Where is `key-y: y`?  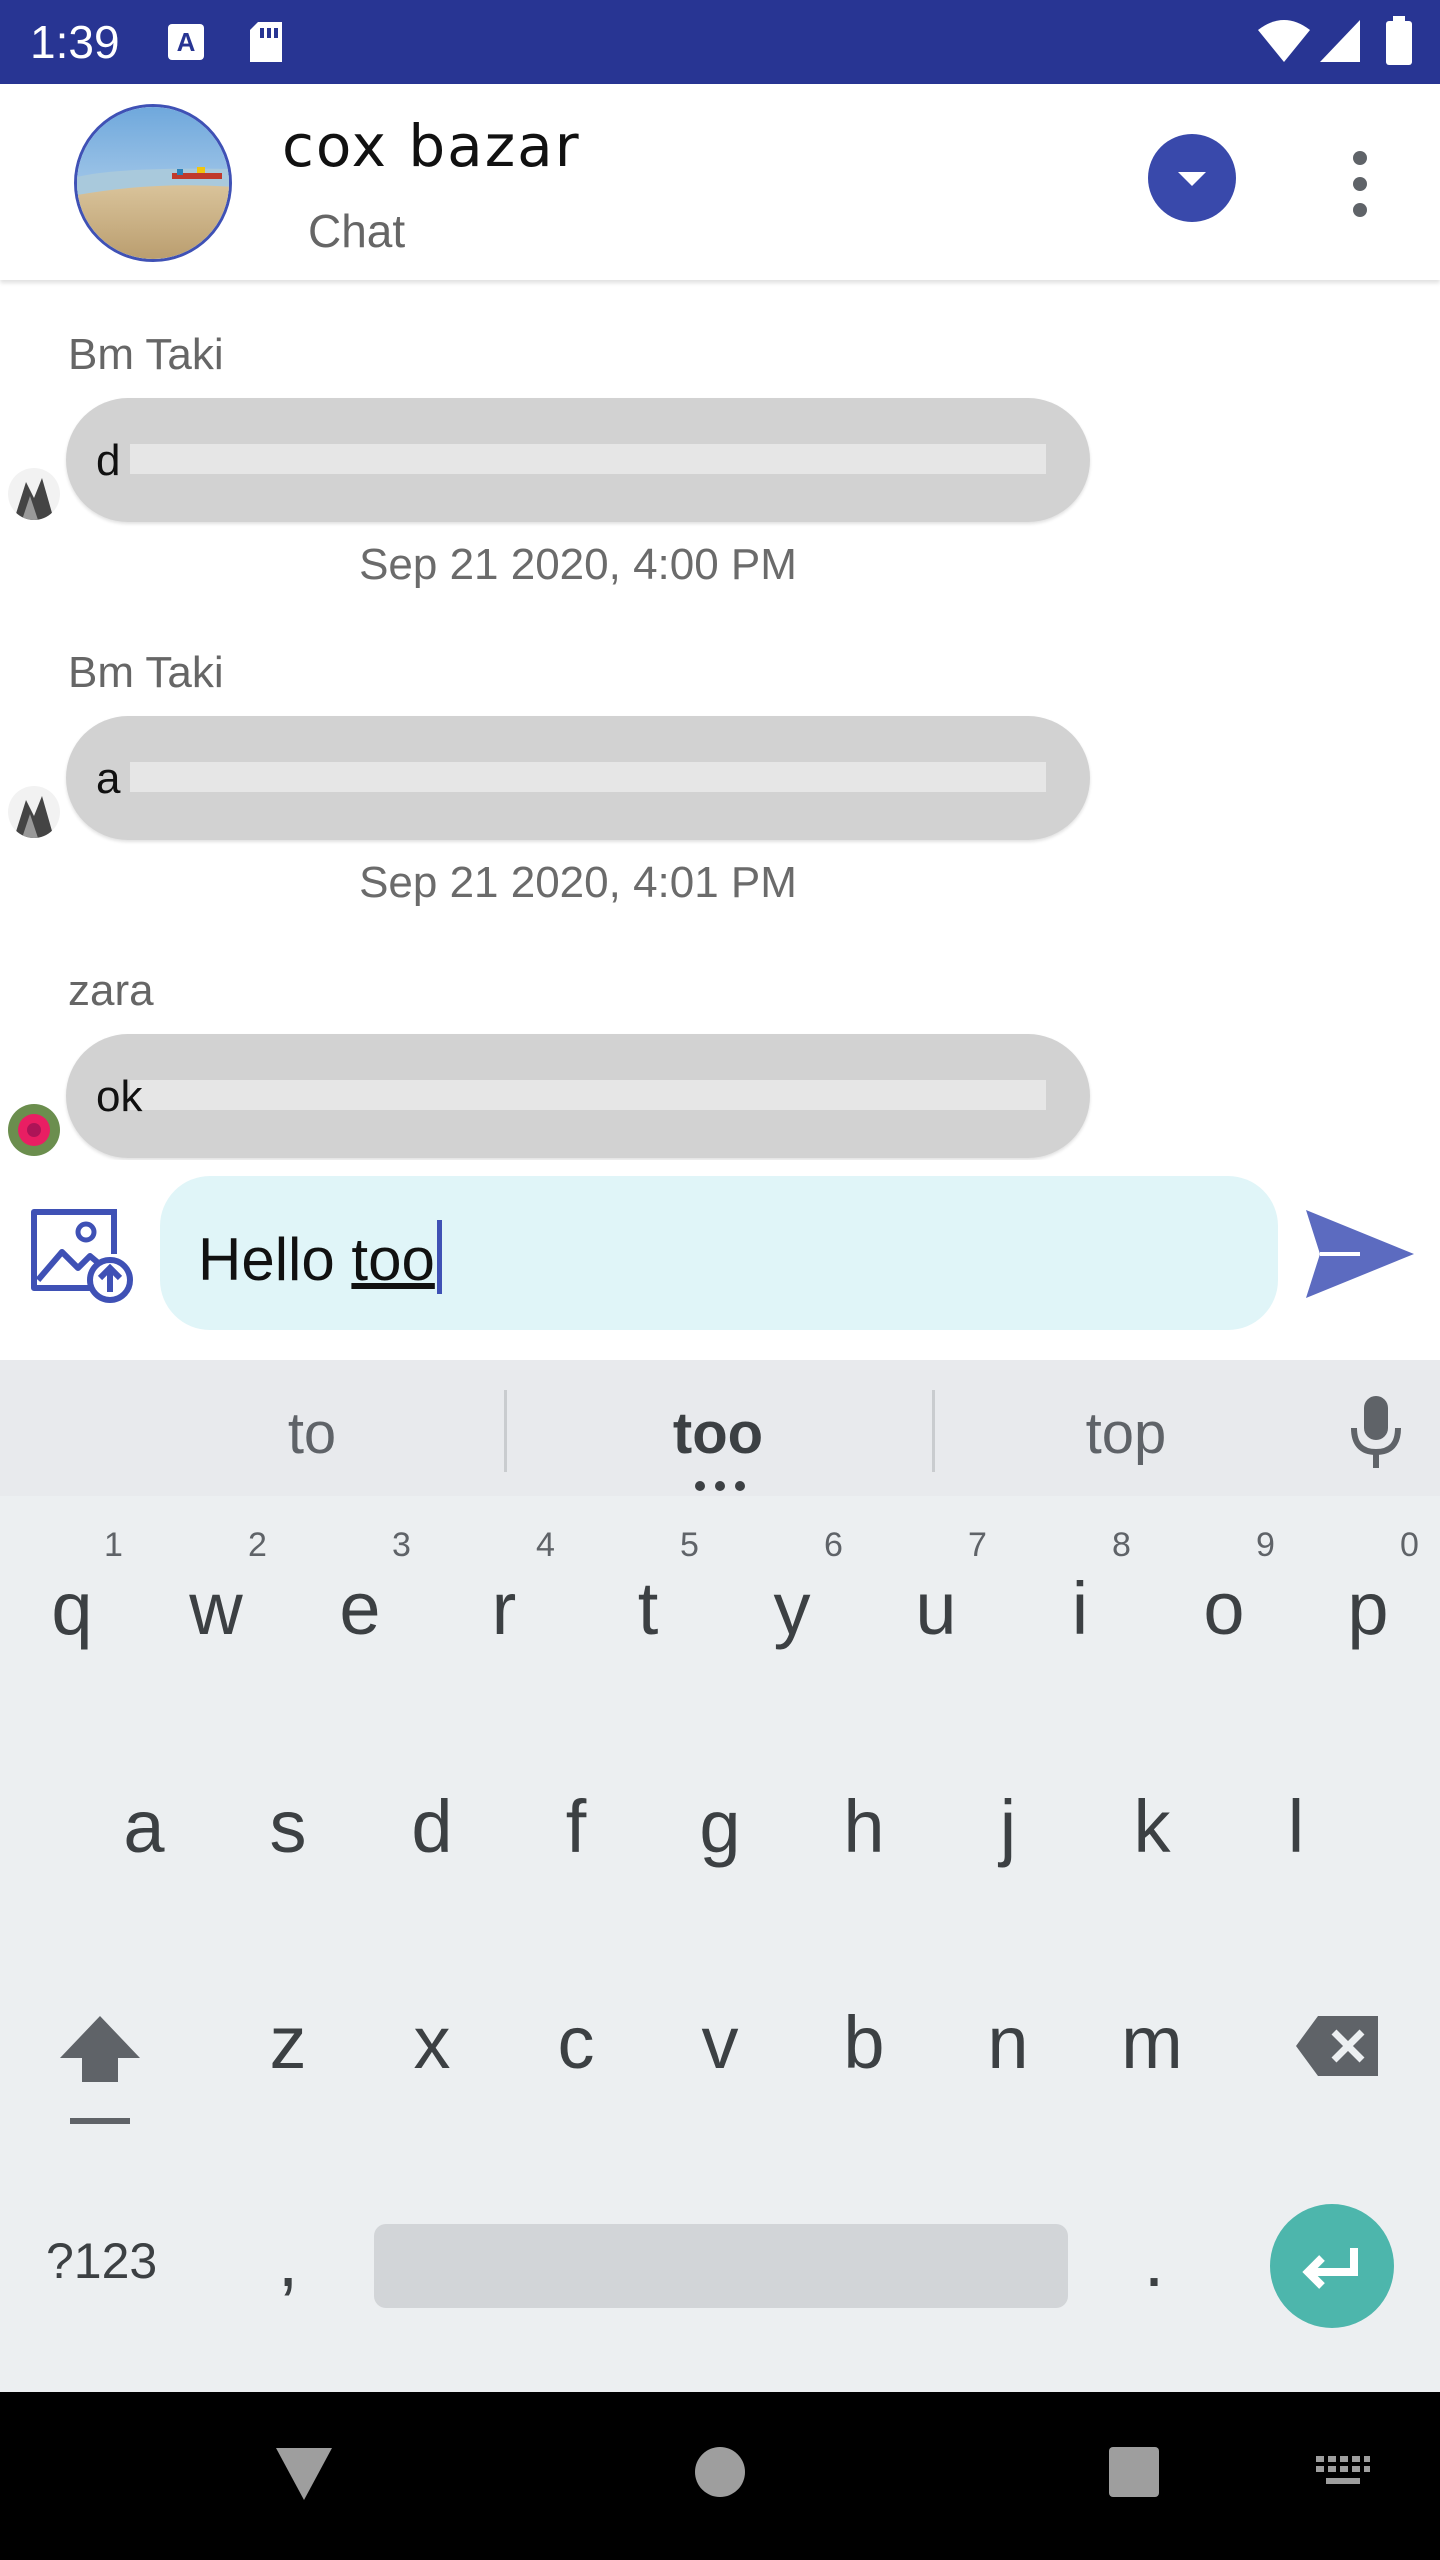 key-y: y is located at coordinates (792, 1608).